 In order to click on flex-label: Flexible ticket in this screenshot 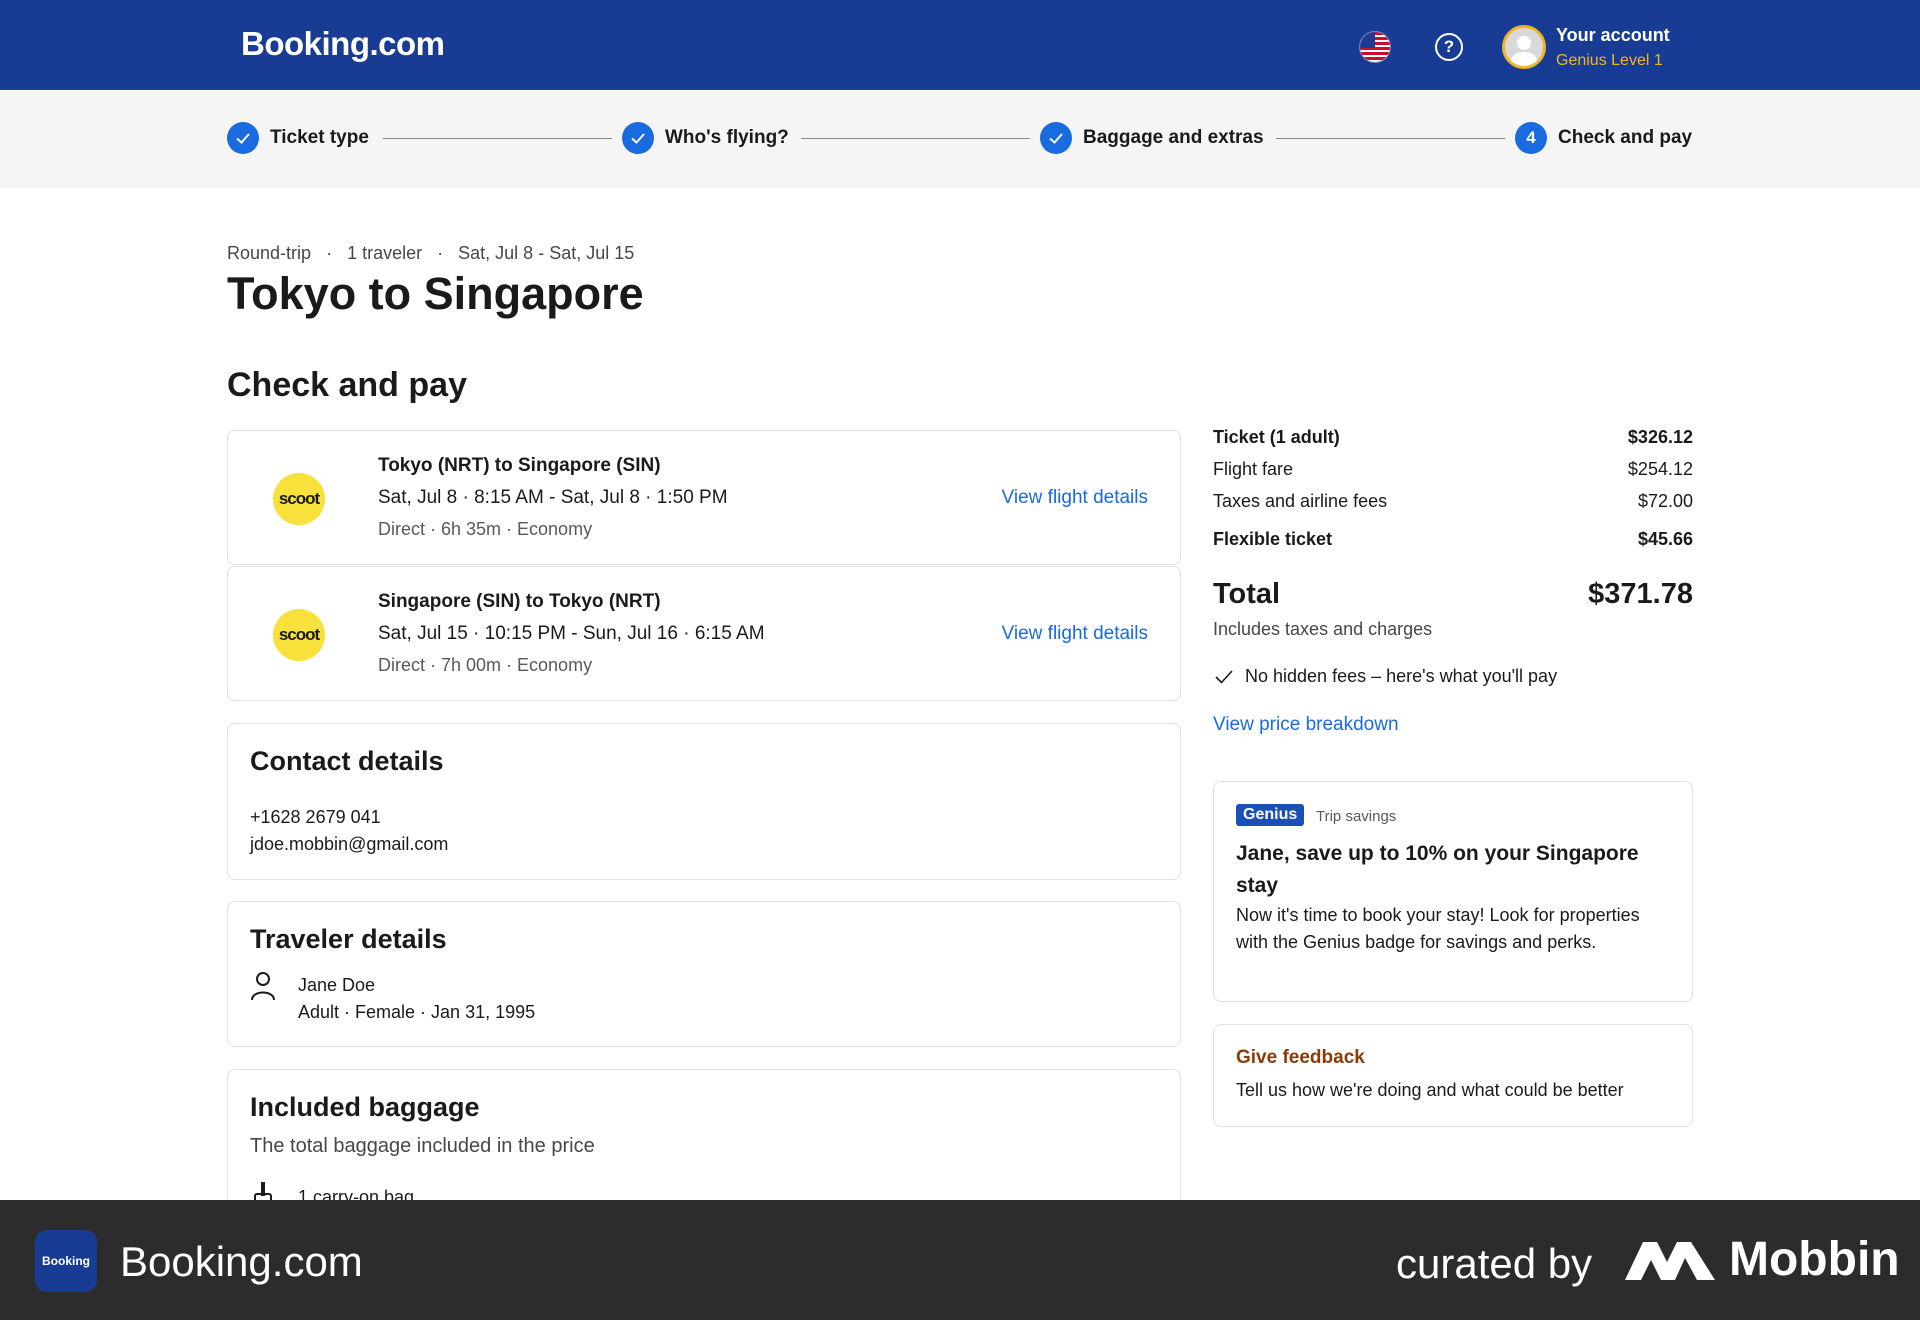, I will do `click(1273, 539)`.